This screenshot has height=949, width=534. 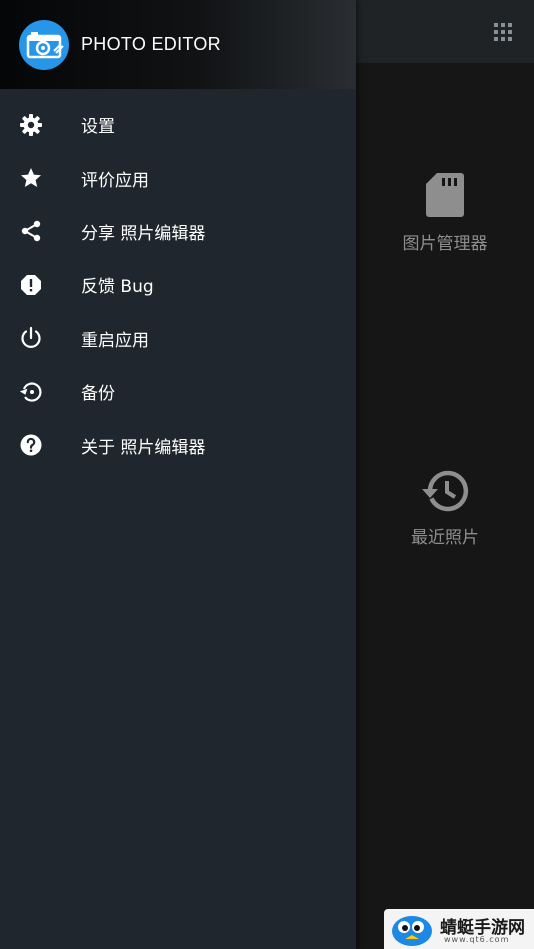 I want to click on apps-grid-icon, so click(x=503, y=32).